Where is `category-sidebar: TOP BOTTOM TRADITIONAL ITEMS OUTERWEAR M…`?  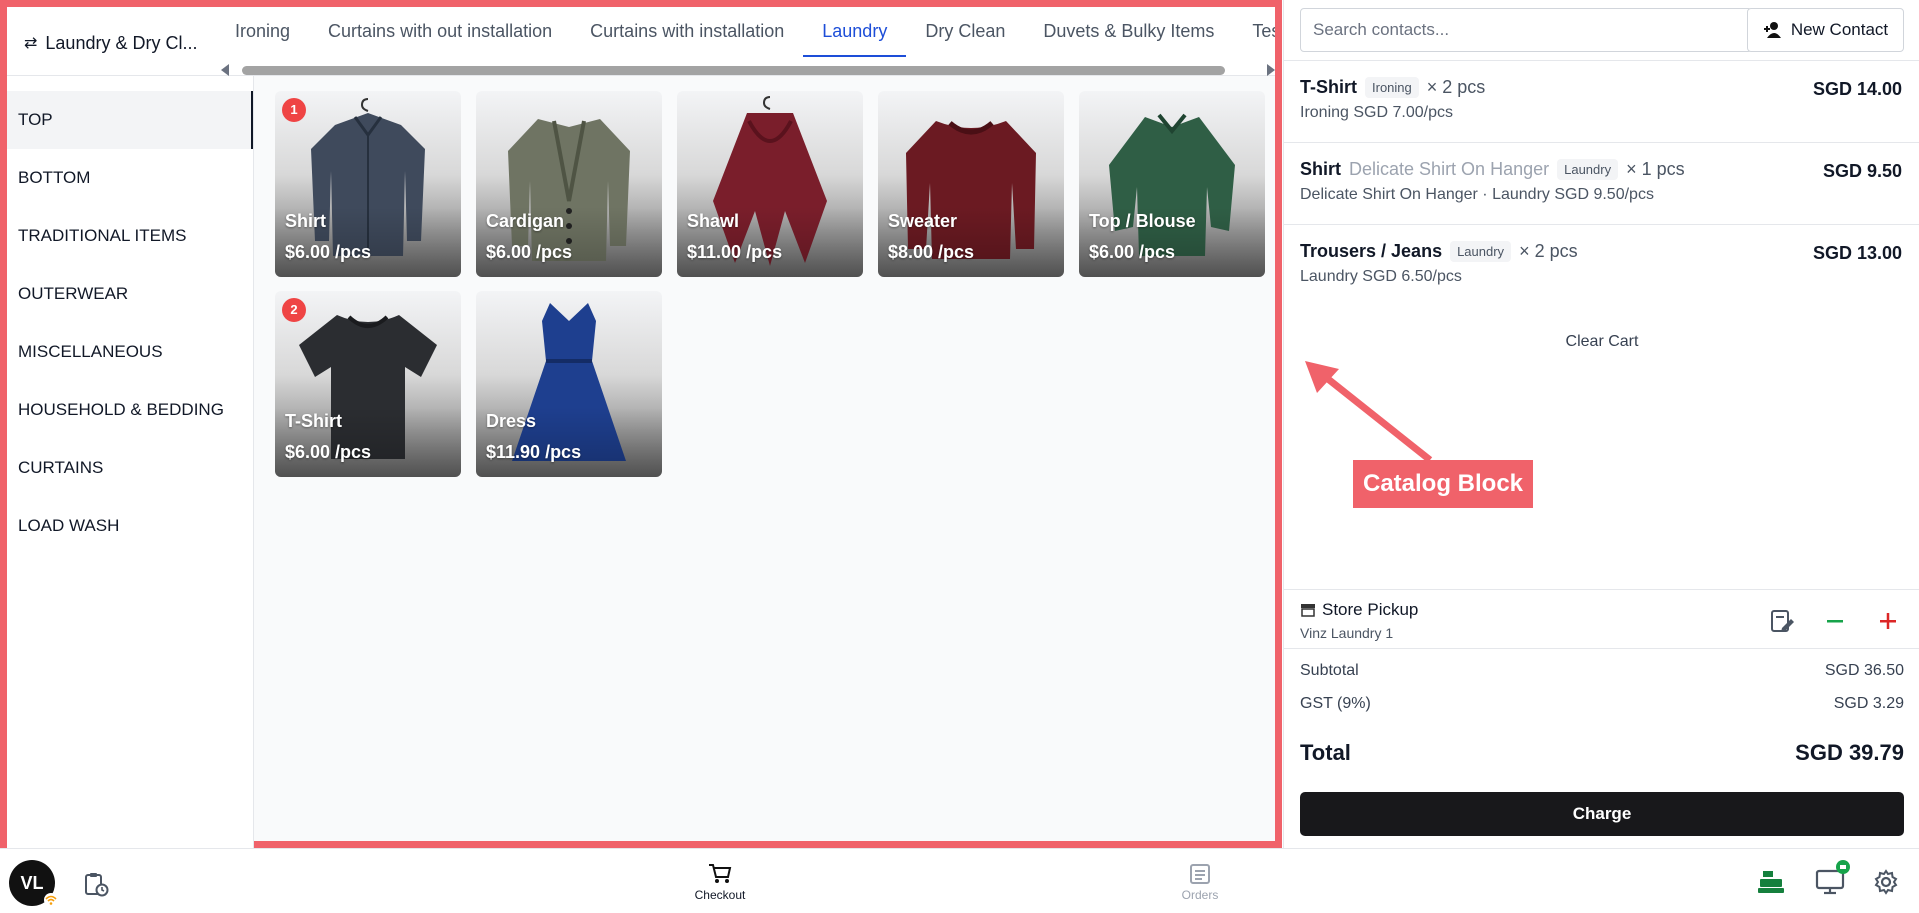
category-sidebar: TOP BOTTOM TRADITIONAL ITEMS OUTERWEAR M… is located at coordinates (130, 462).